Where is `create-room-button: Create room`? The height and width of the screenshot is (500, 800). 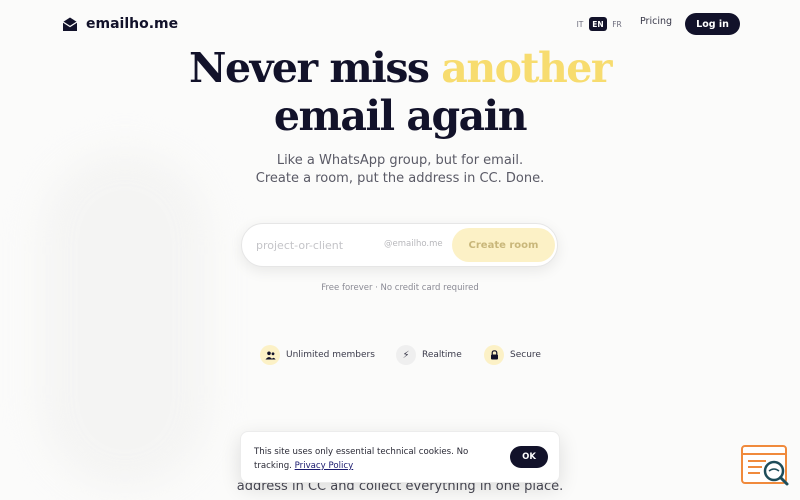 create-room-button: Create room is located at coordinates (503, 245).